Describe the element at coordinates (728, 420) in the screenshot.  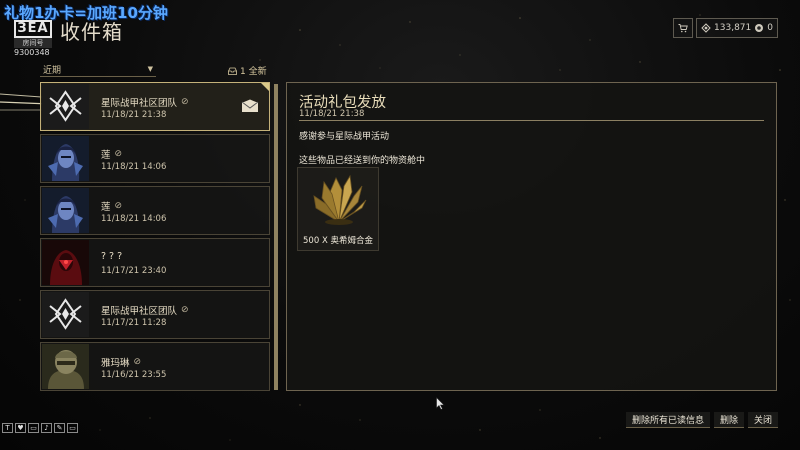
I see `delete-button: 删除` at that location.